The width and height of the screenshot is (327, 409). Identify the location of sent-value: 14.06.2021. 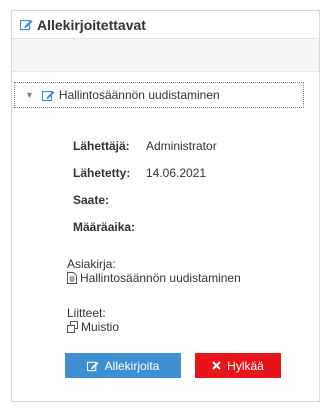
(176, 173).